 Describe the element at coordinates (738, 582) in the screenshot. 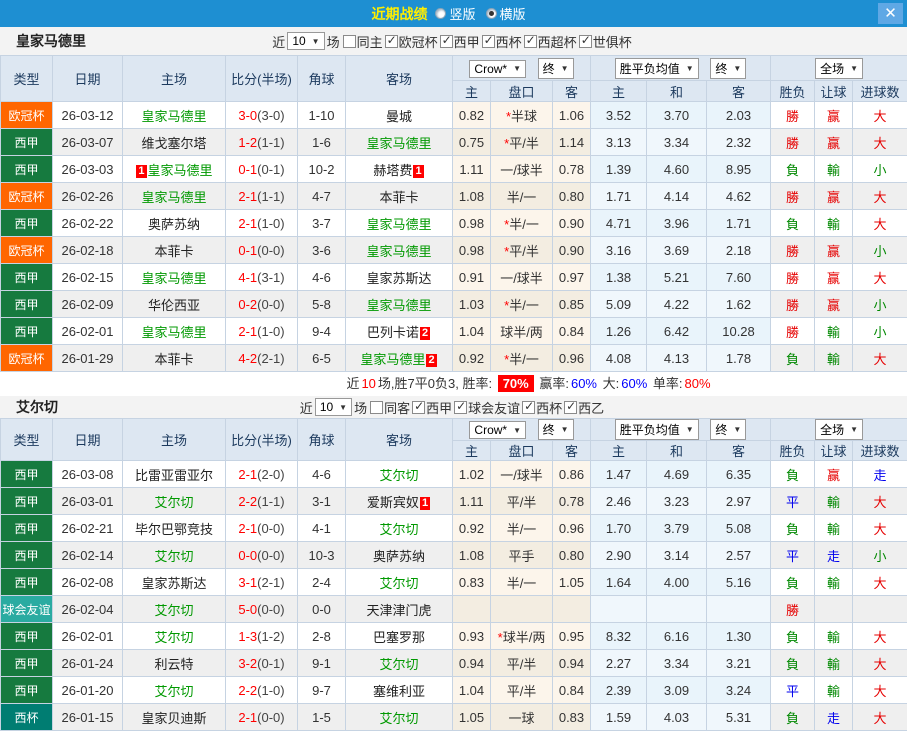

I see `avg-away-cell: 5.16` at that location.